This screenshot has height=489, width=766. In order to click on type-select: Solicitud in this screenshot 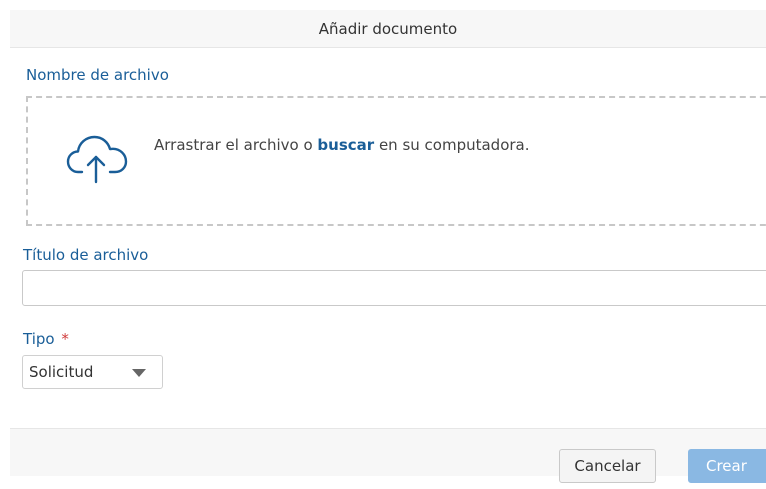, I will do `click(92, 372)`.